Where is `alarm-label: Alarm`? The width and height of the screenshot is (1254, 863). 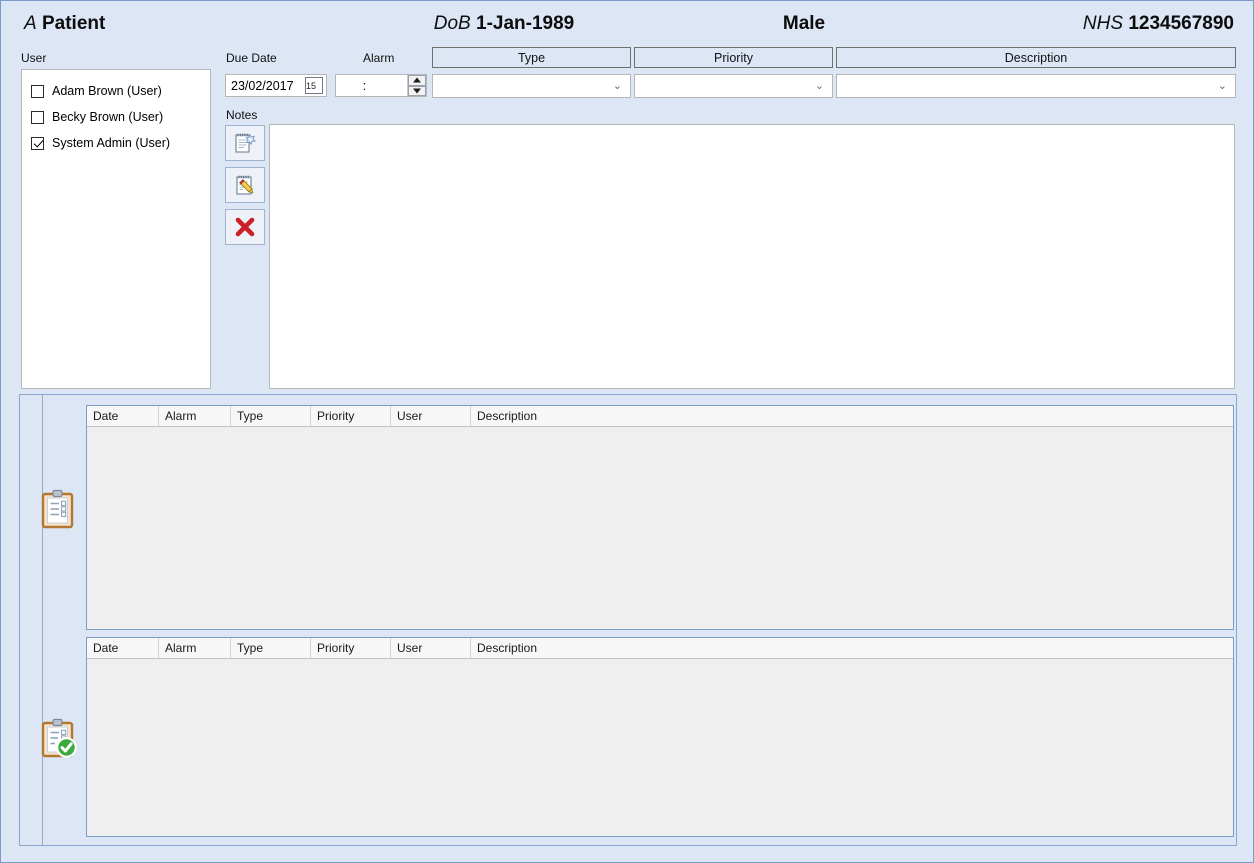 alarm-label: Alarm is located at coordinates (379, 58).